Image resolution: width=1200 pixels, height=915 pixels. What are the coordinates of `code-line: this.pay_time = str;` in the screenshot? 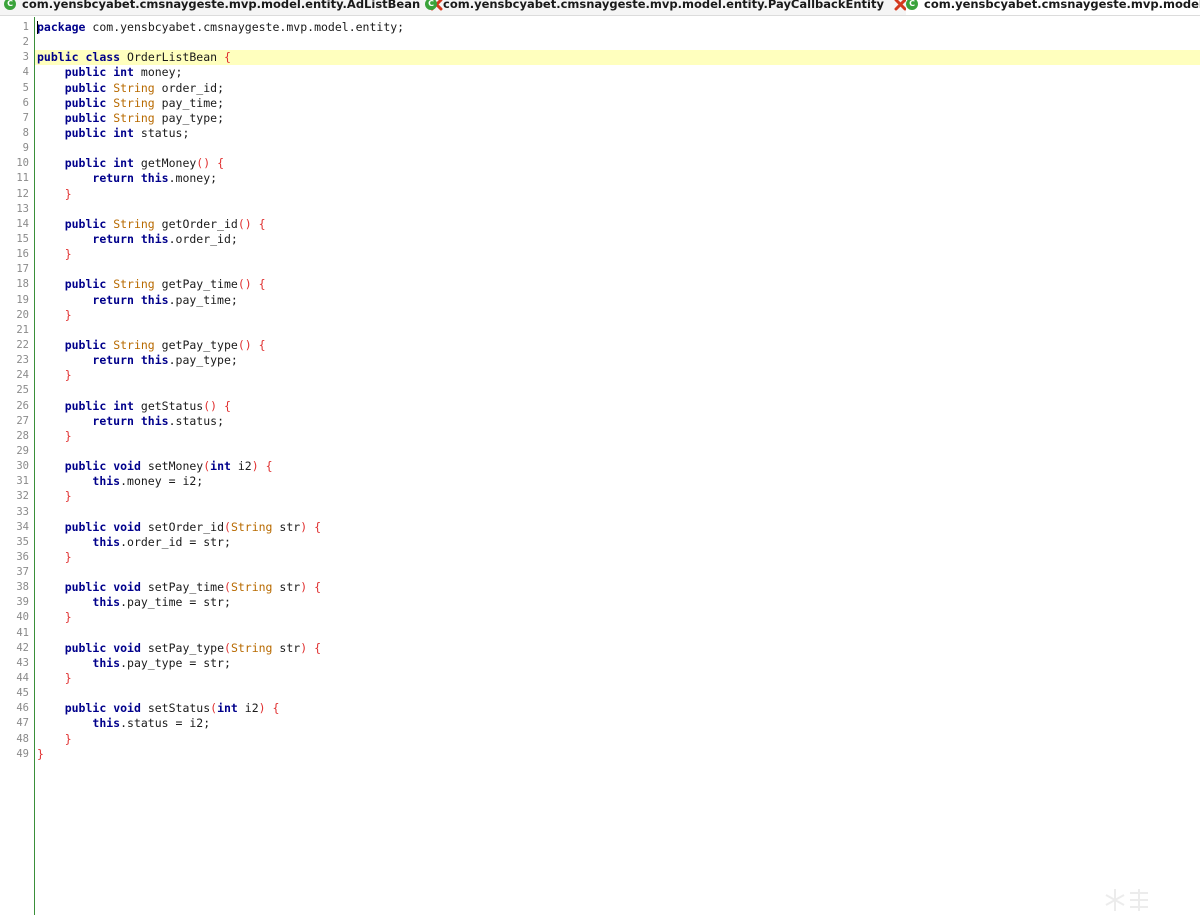 It's located at (618, 602).